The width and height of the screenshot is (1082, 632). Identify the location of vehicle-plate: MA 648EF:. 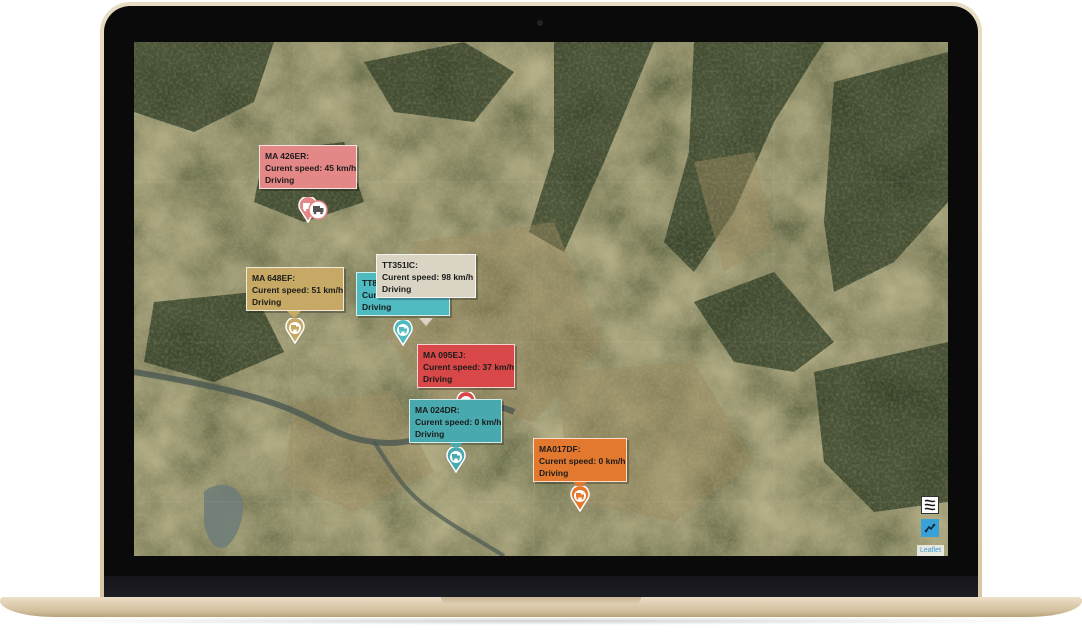
(274, 278).